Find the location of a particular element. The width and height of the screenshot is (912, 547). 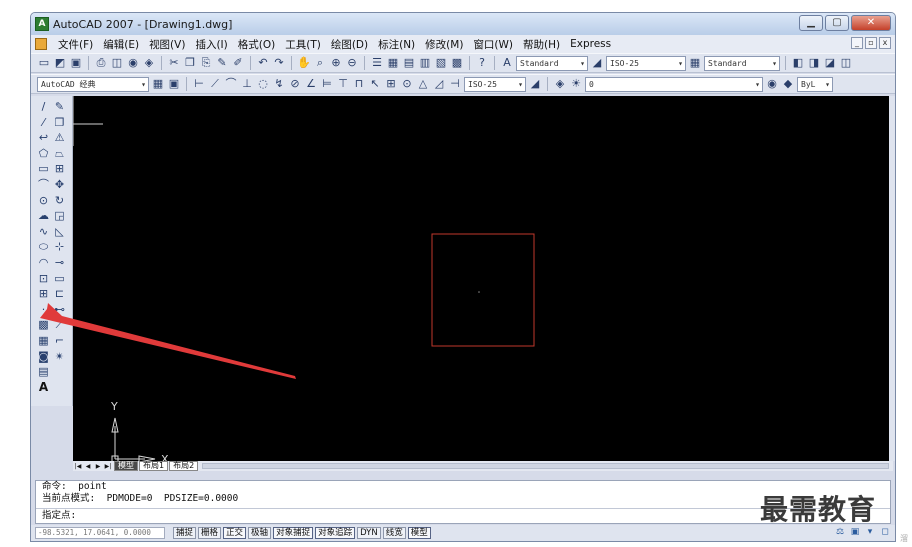

scale-icon: ◲ is located at coordinates (59, 216).